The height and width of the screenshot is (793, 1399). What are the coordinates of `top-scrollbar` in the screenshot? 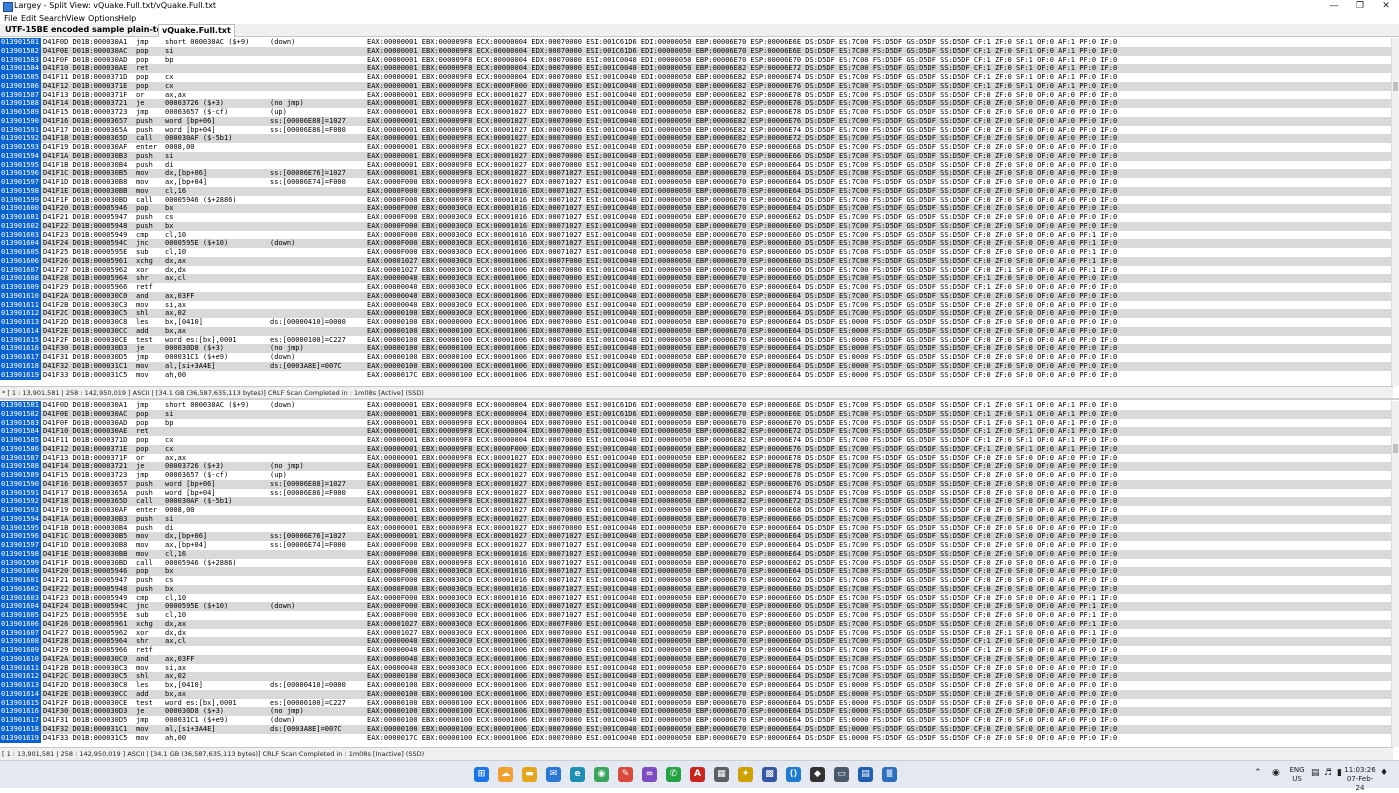 It's located at (1395, 212).